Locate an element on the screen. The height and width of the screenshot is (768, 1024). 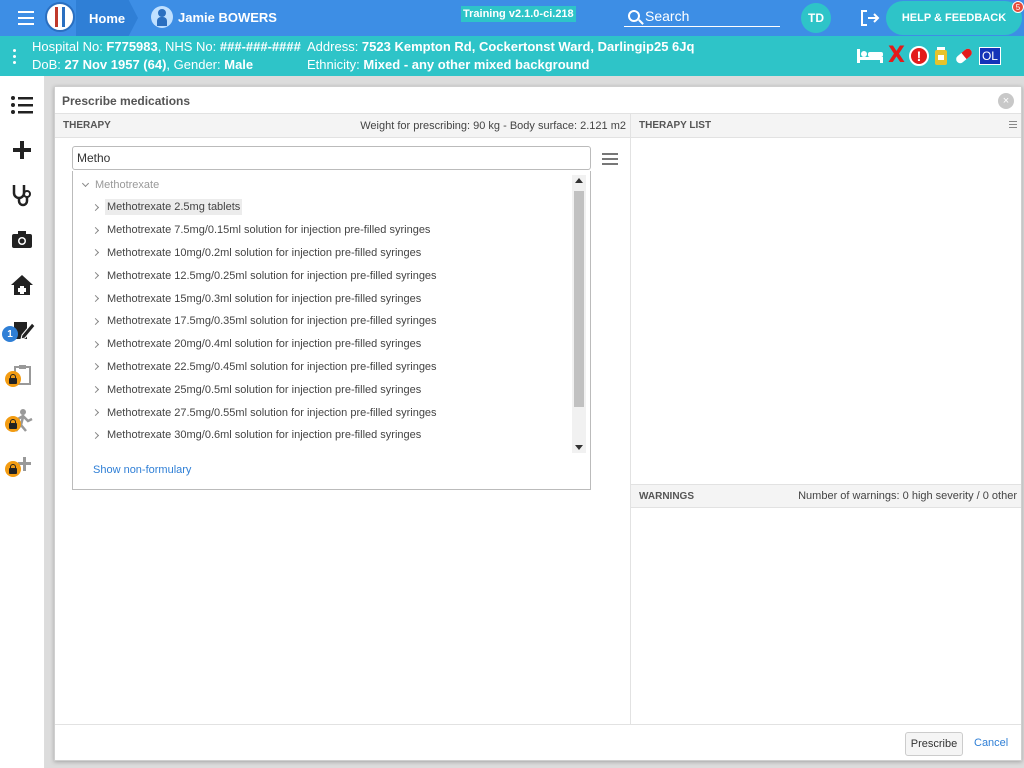
nhs-number: ###-###-#### is located at coordinates (260, 46).